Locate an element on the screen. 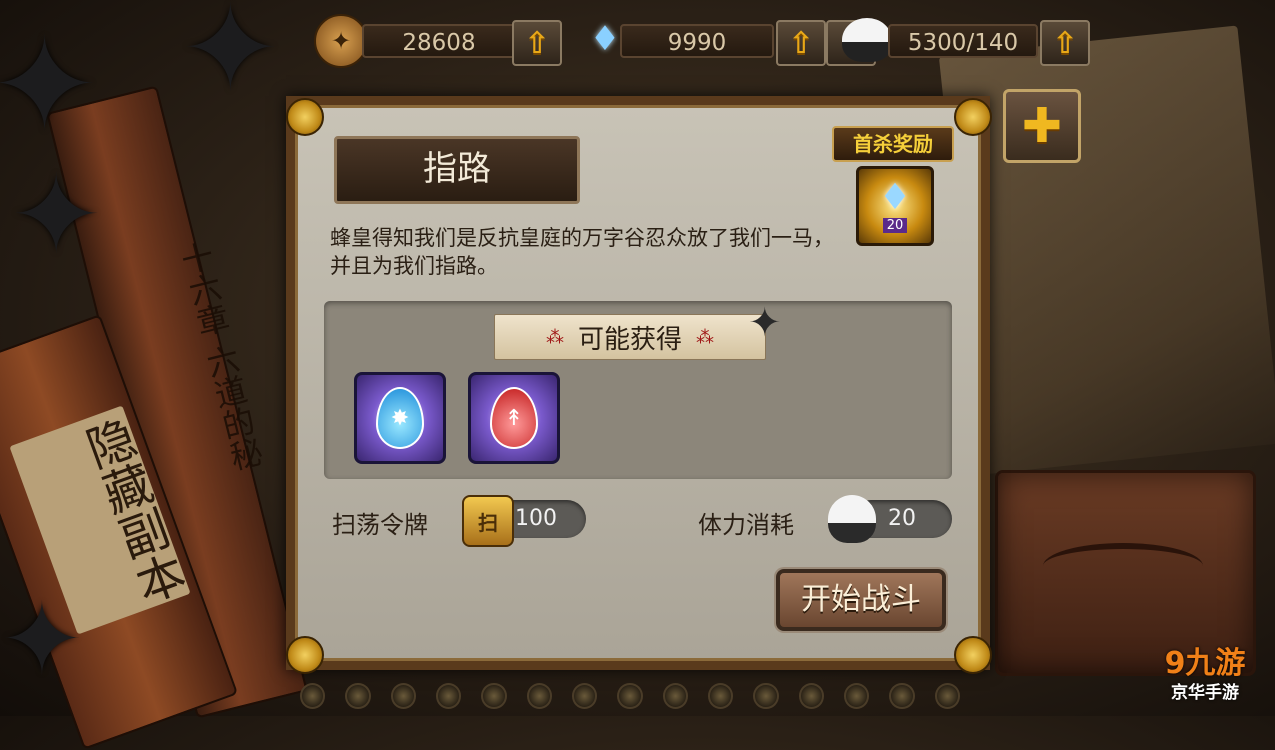  buy-coin-button: ⇧ is located at coordinates (537, 43).